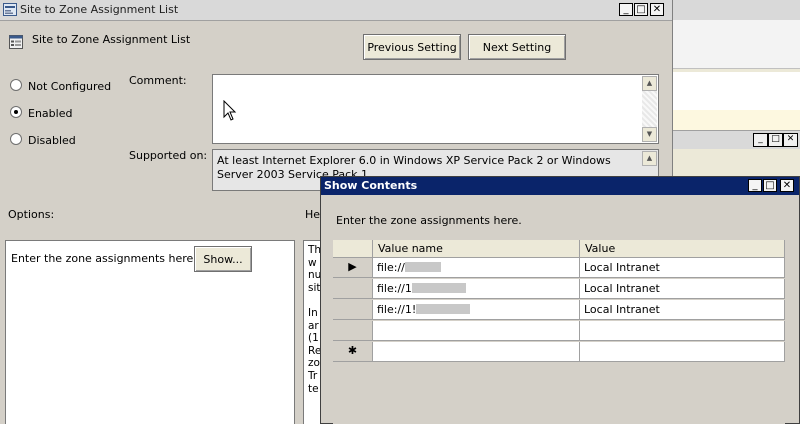 The width and height of the screenshot is (800, 424). What do you see at coordinates (476, 310) in the screenshot?
I see `value-name-cell: file://1!` at bounding box center [476, 310].